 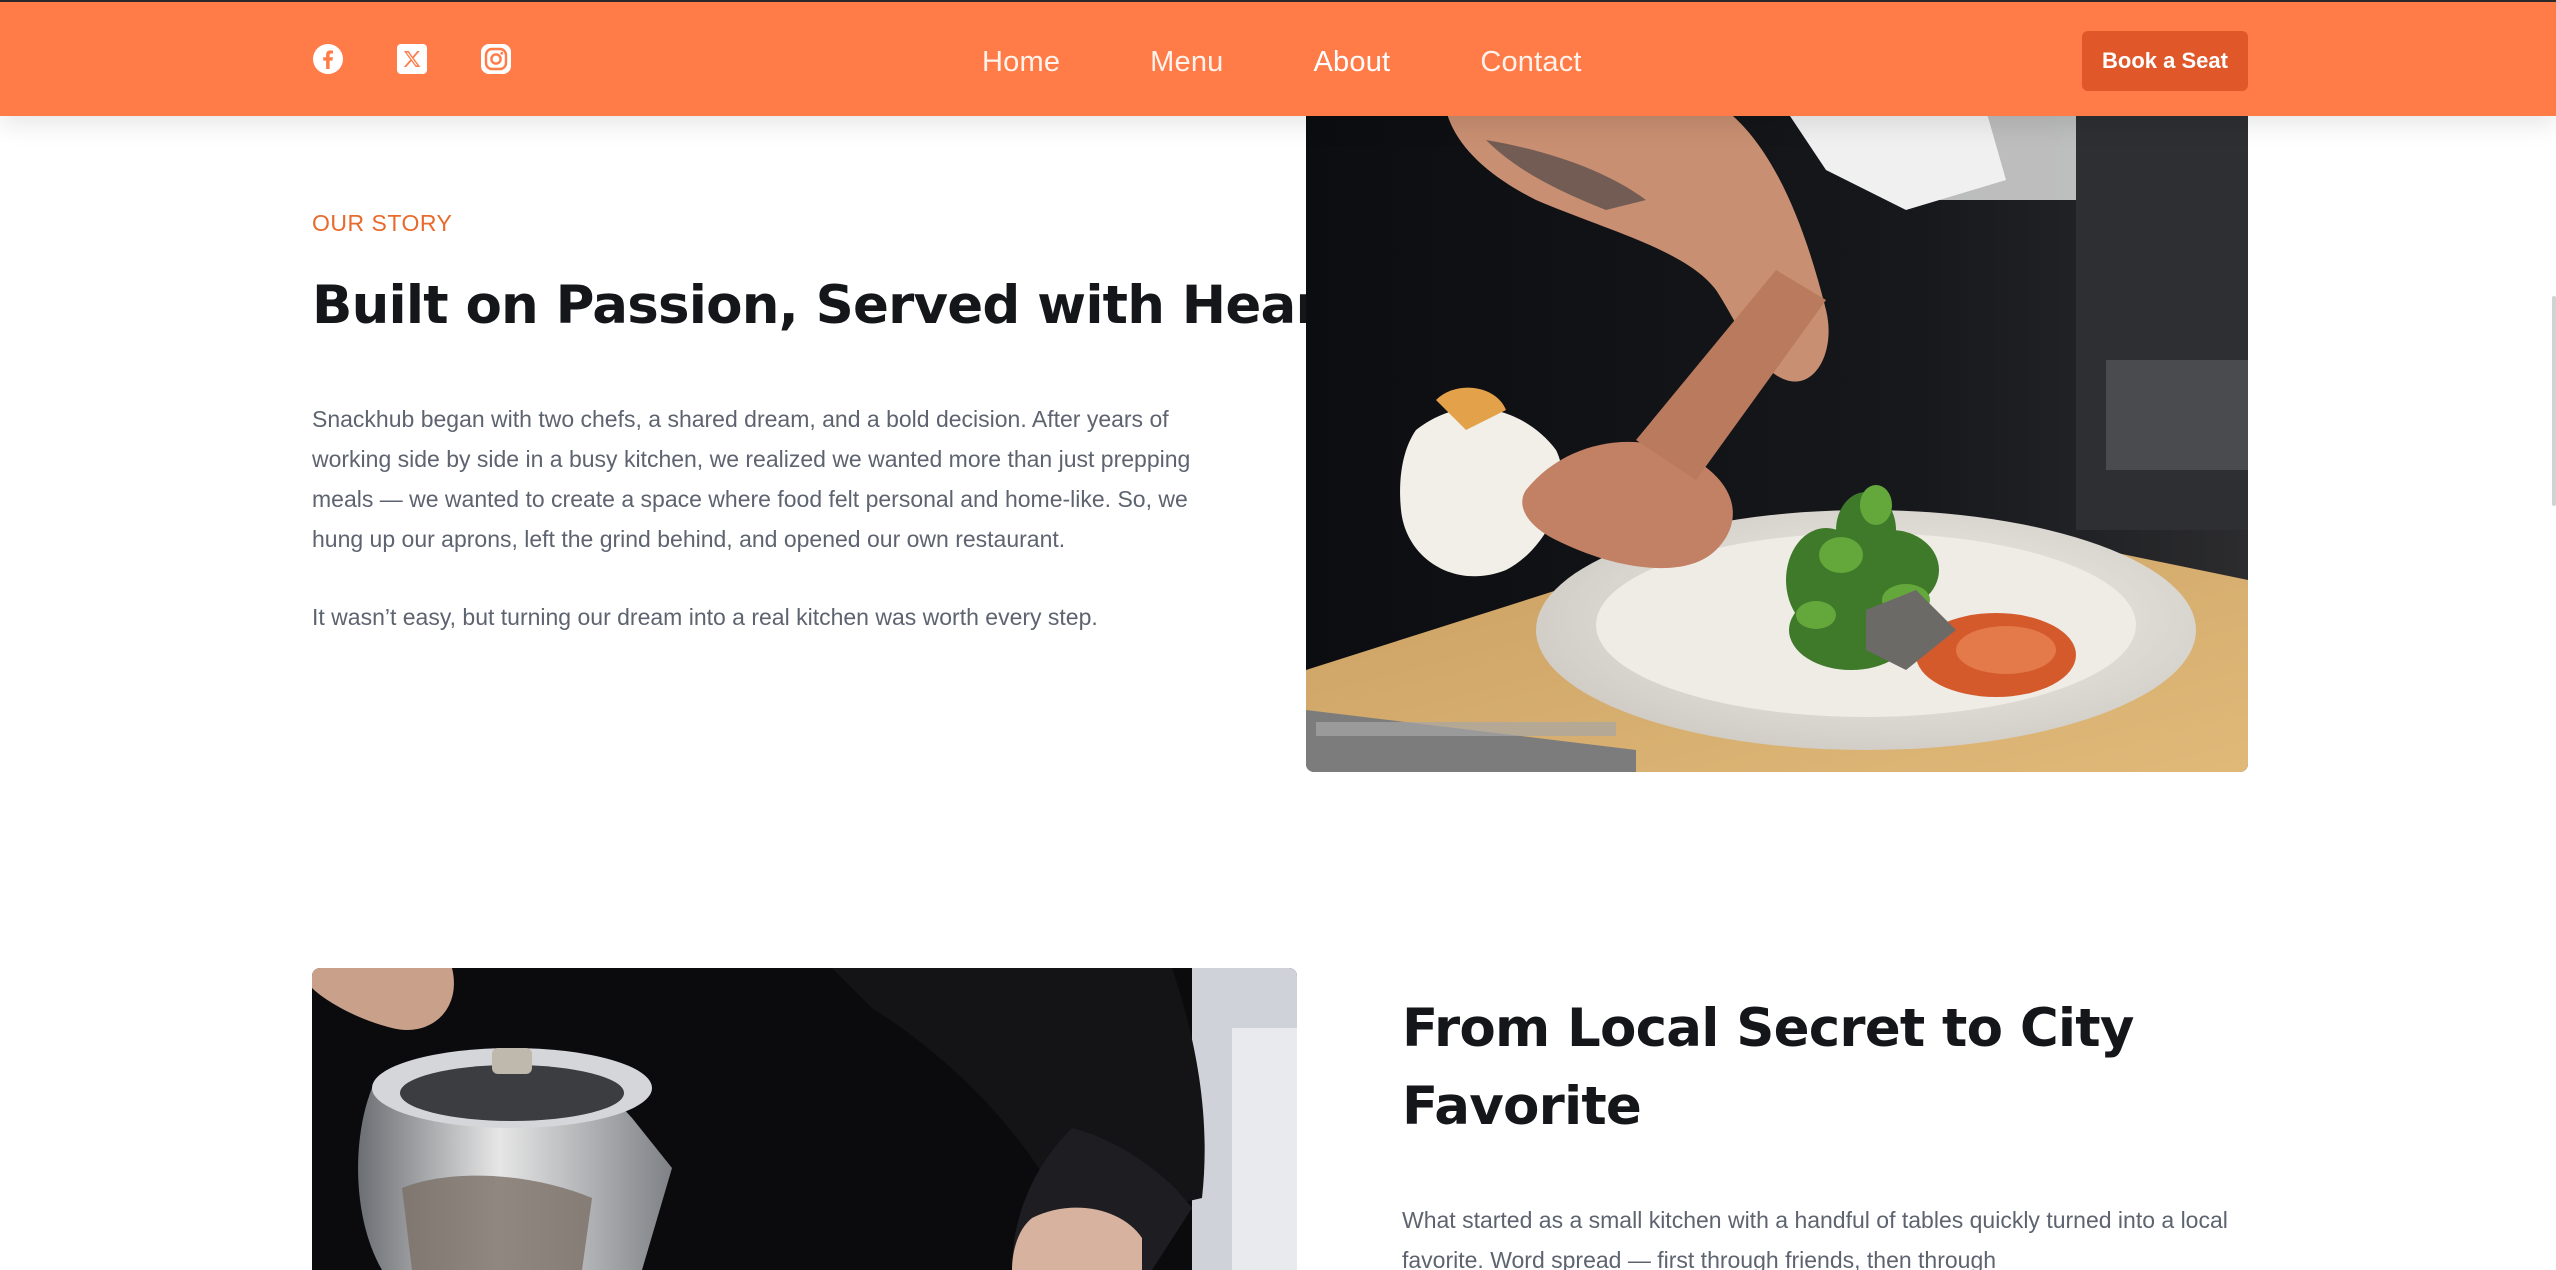 What do you see at coordinates (382, 223) in the screenshot?
I see `section-eyebrow: OUR STORY` at bounding box center [382, 223].